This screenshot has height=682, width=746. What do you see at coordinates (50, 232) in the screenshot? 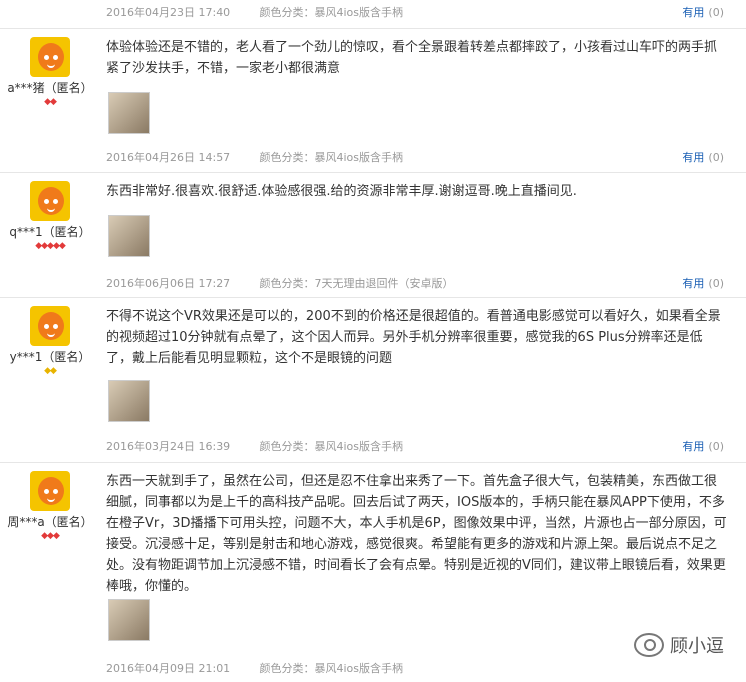
I see `reviewer-name: q***1（匿名）` at bounding box center [50, 232].